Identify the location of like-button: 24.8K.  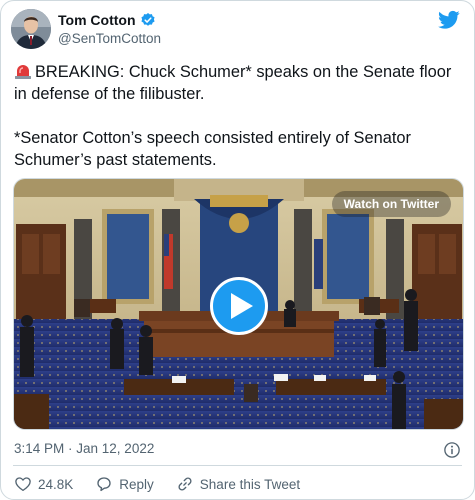
(43, 484).